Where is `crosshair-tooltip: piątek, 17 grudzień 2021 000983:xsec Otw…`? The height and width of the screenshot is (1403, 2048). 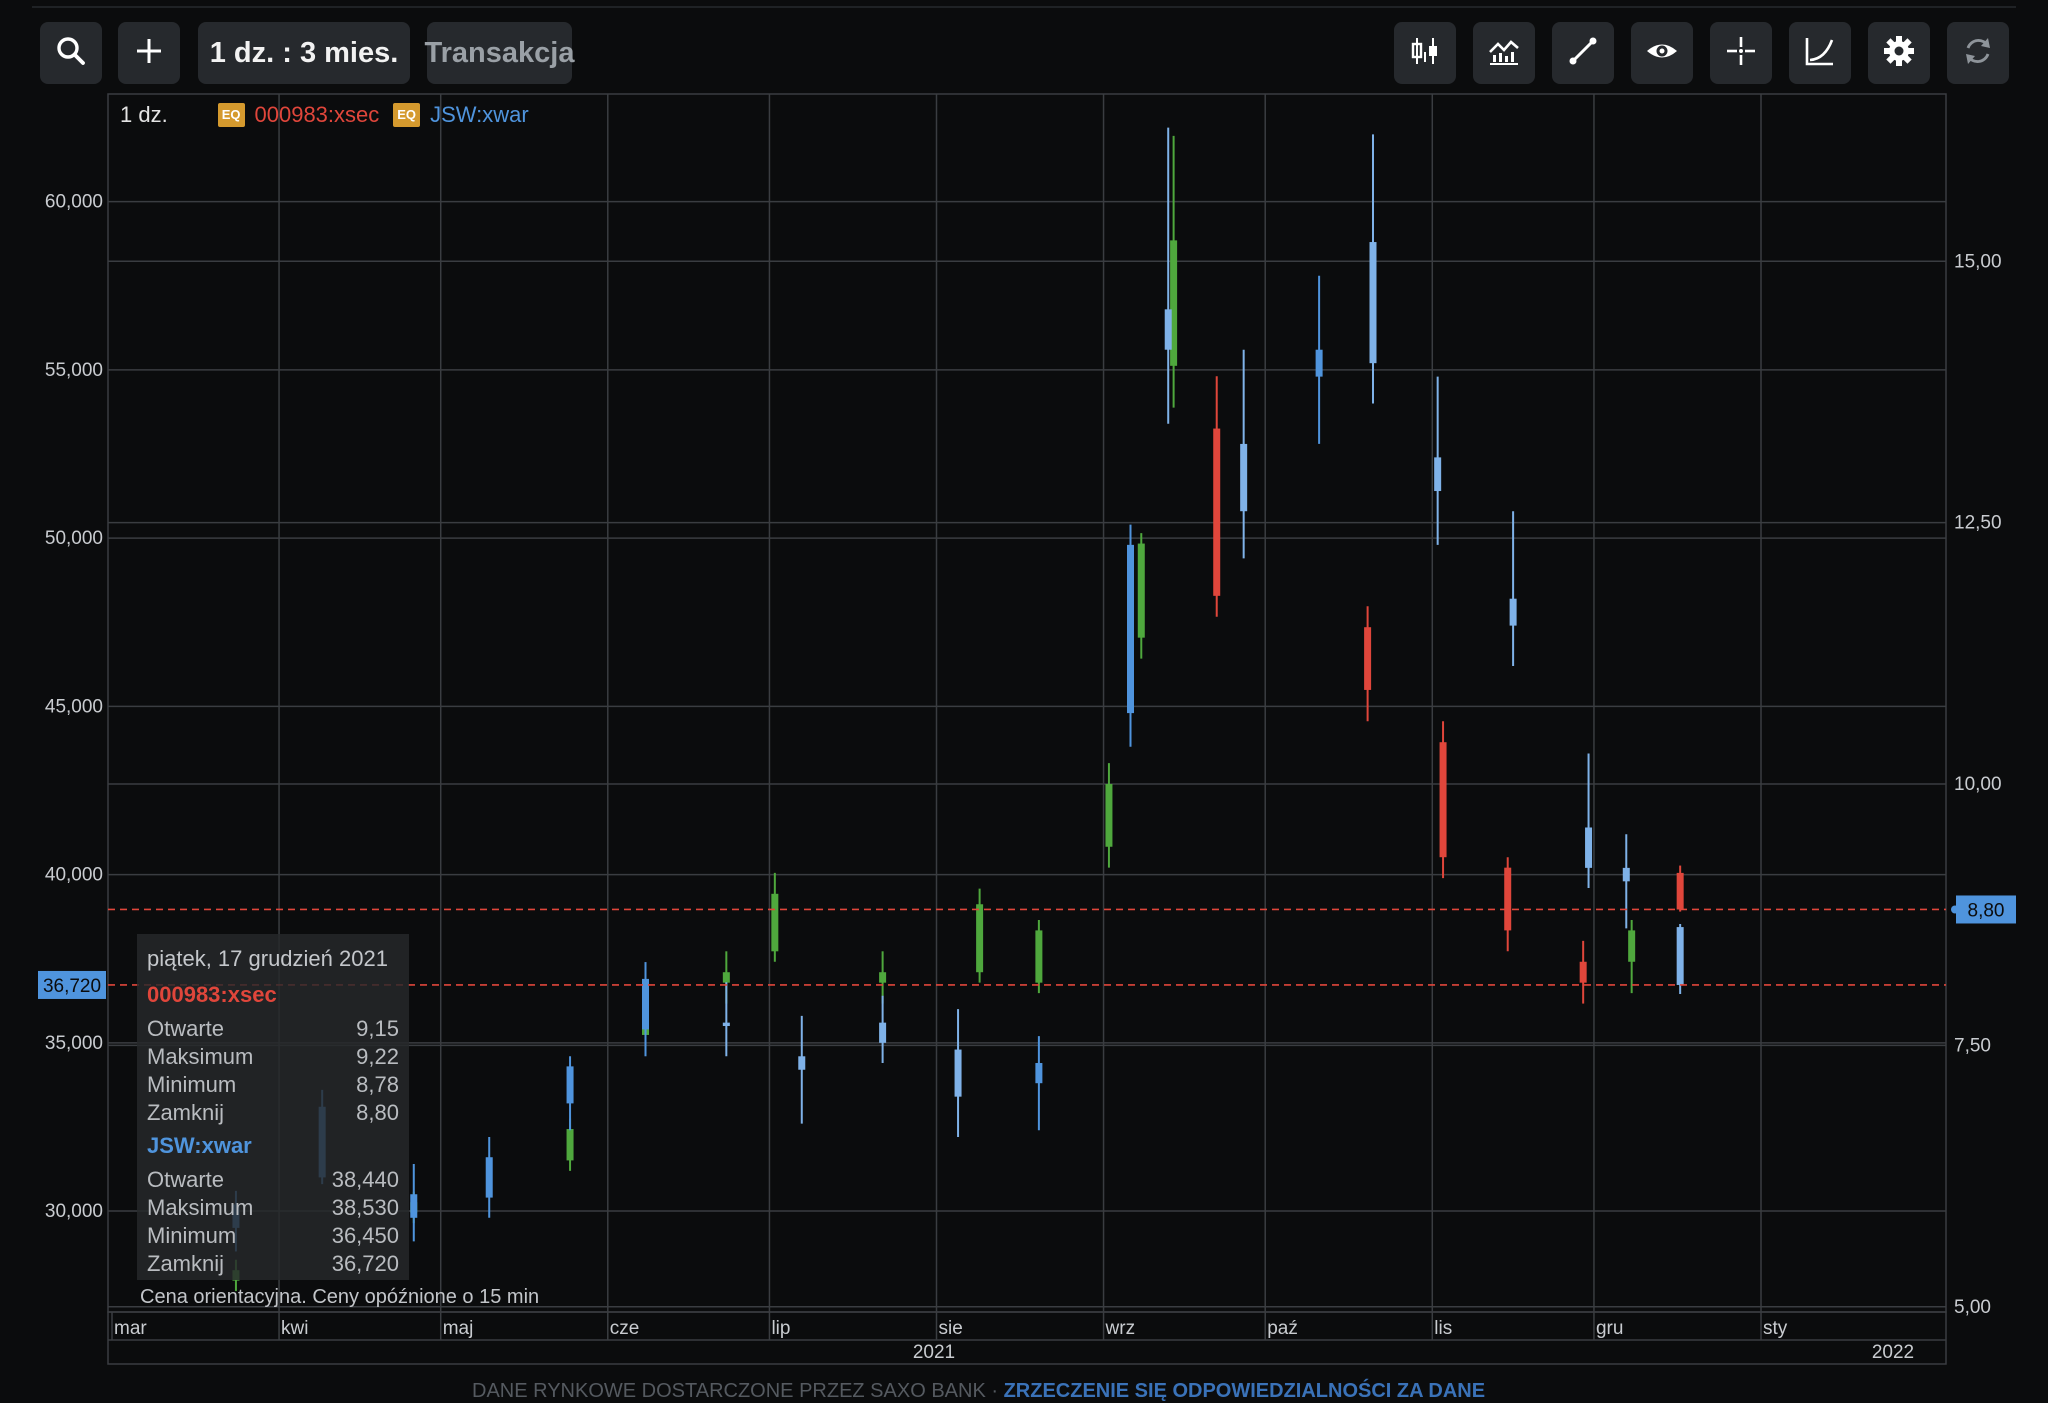 crosshair-tooltip: piątek, 17 grudzień 2021 000983:xsec Otw… is located at coordinates (273, 1107).